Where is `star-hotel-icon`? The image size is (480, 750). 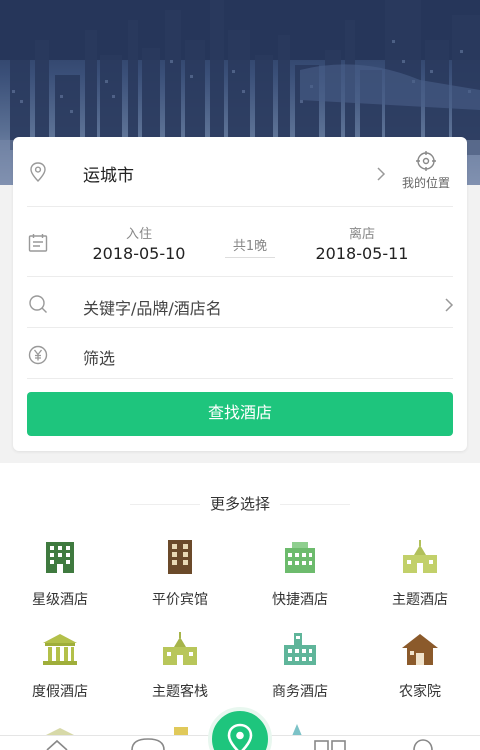 star-hotel-icon is located at coordinates (60, 557).